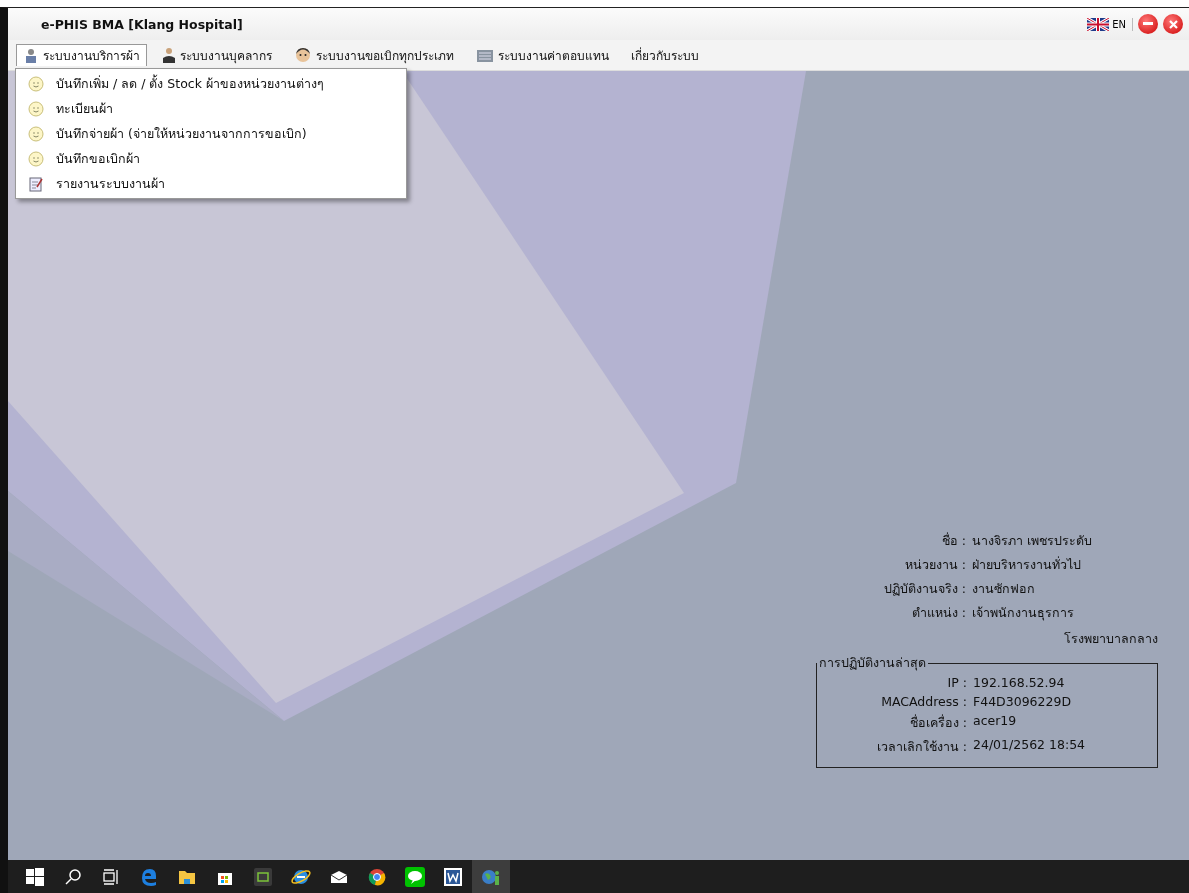 The height and width of the screenshot is (893, 1189). I want to click on menu-item: ระบบงานค่าตอบแทน, so click(542, 55).